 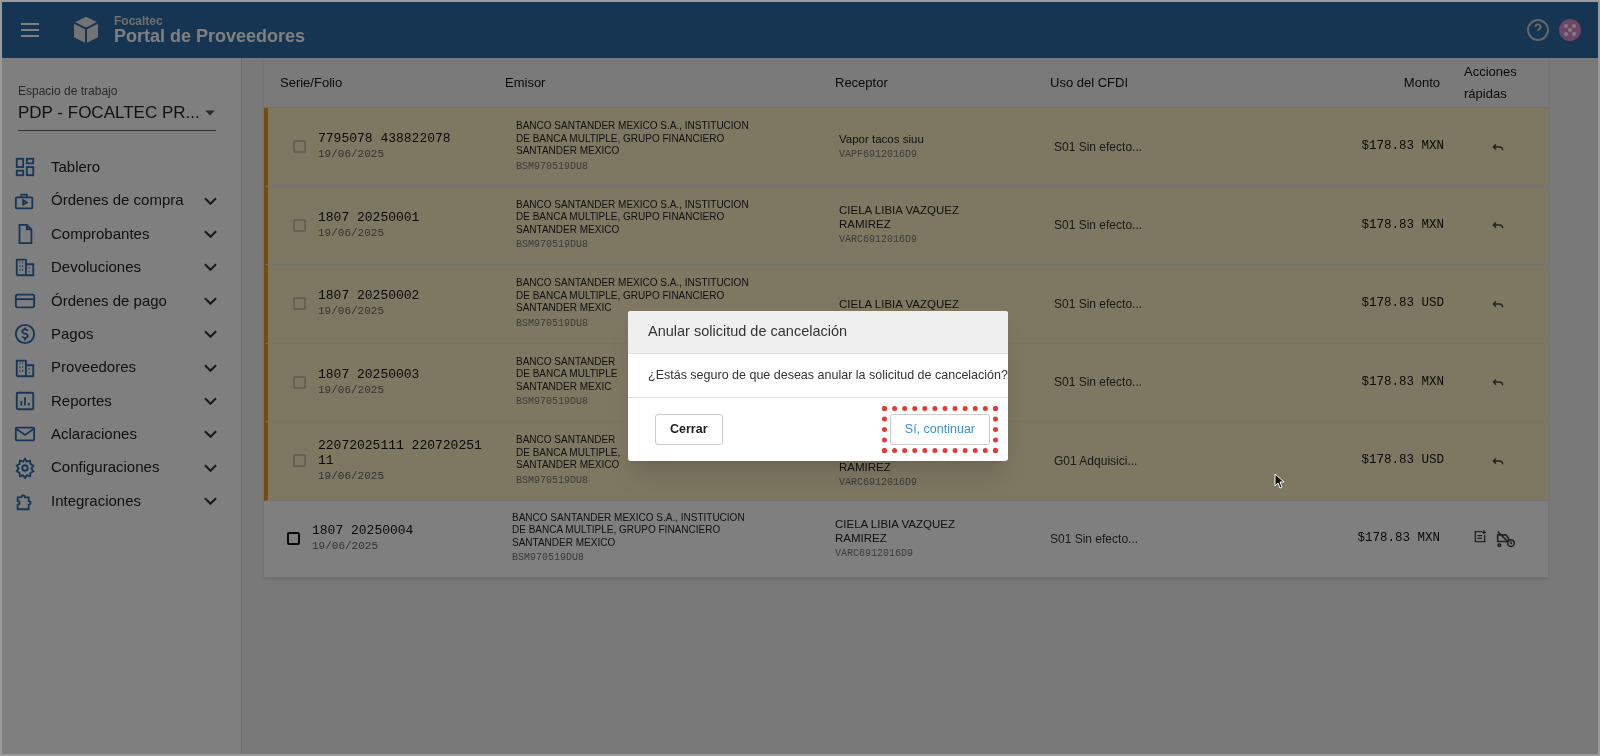 What do you see at coordinates (311, 82) in the screenshot?
I see `column-header: Serie/Folio` at bounding box center [311, 82].